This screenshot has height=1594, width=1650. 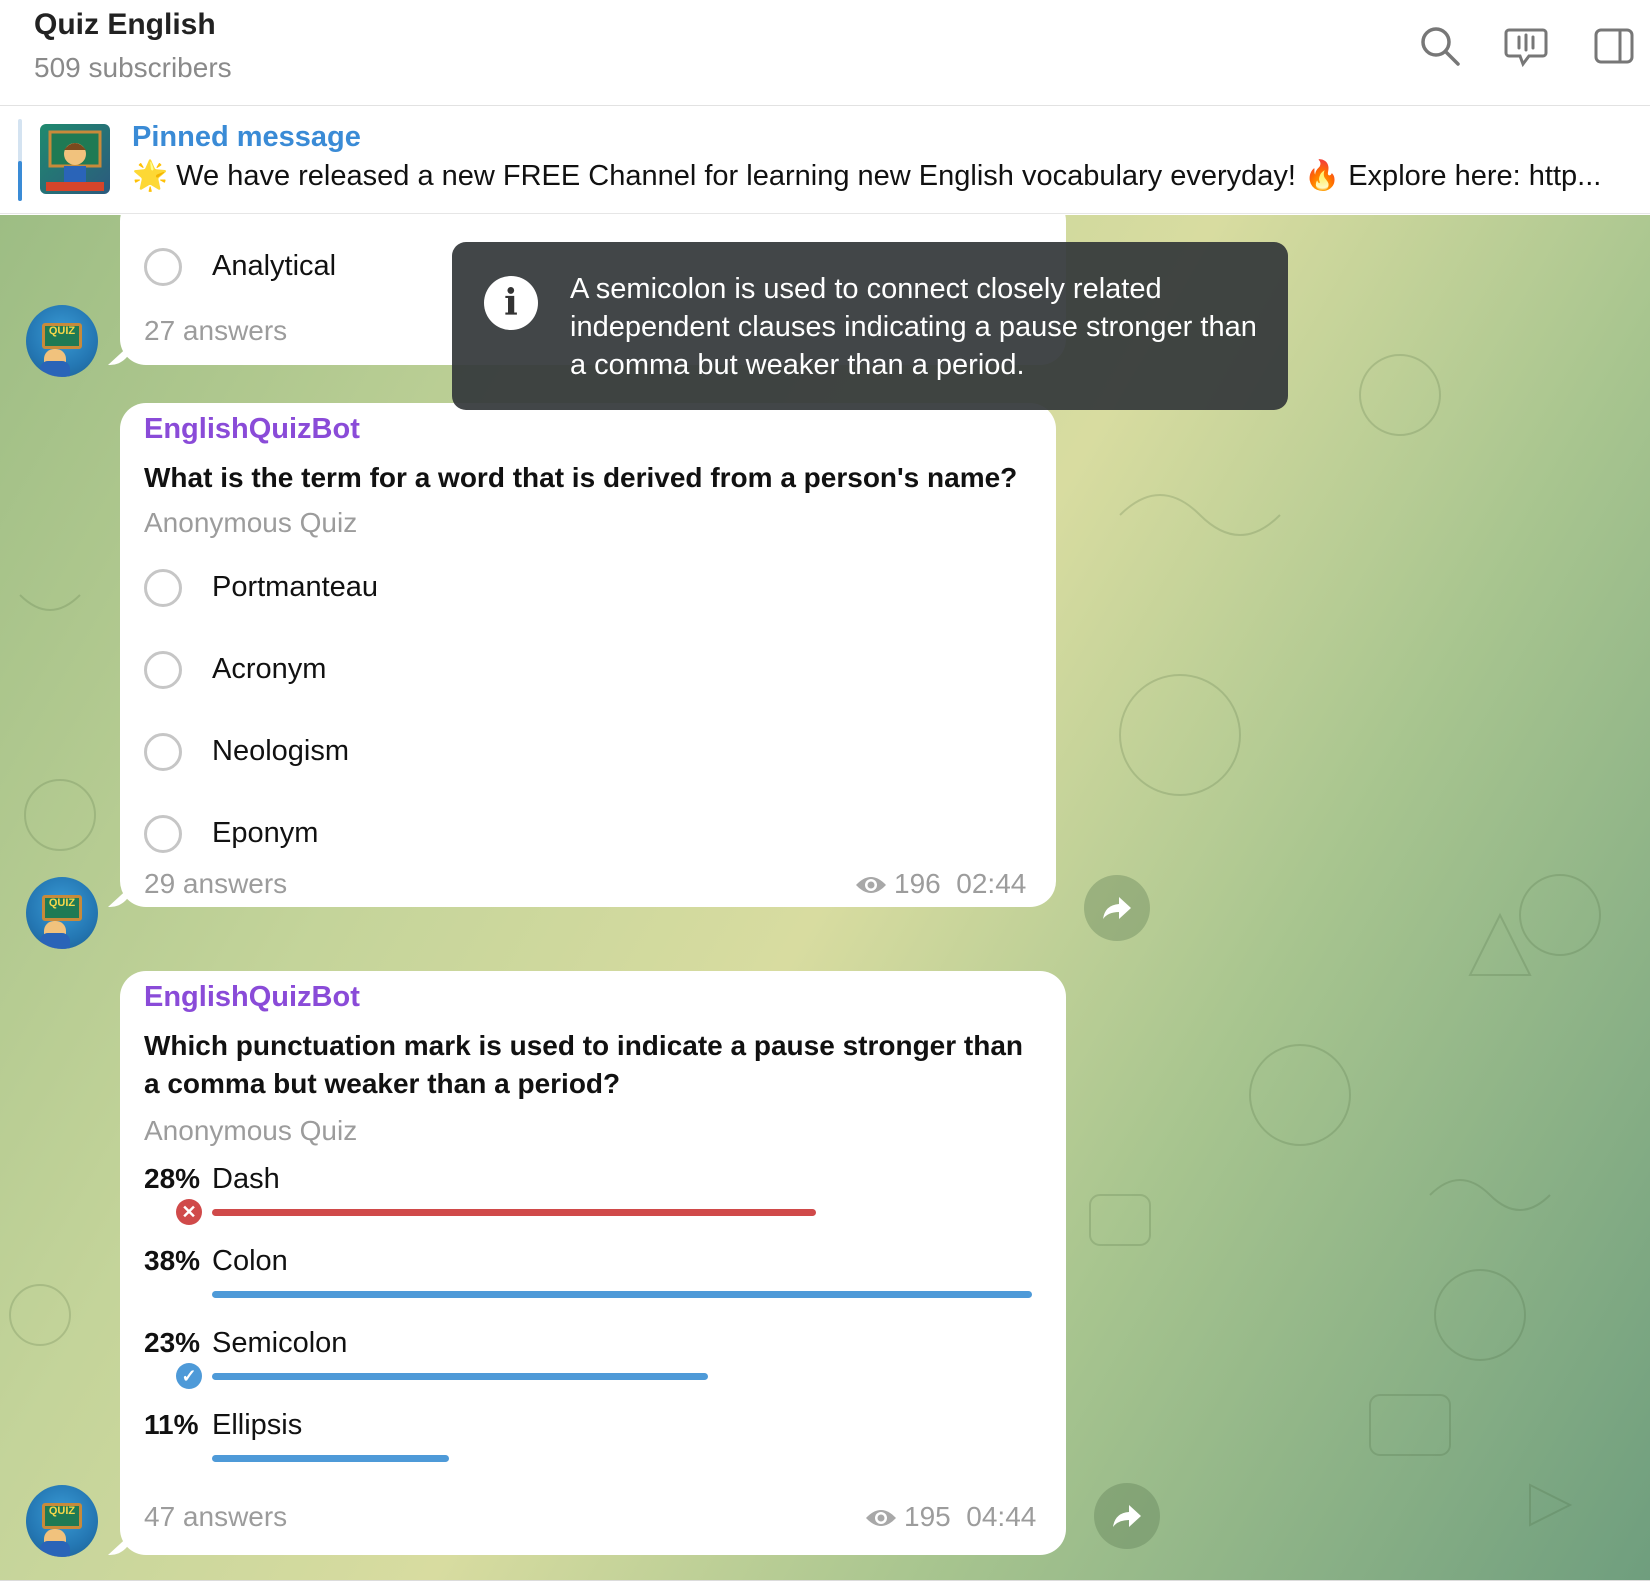 What do you see at coordinates (274, 266) in the screenshot?
I see `option-label: Analytical` at bounding box center [274, 266].